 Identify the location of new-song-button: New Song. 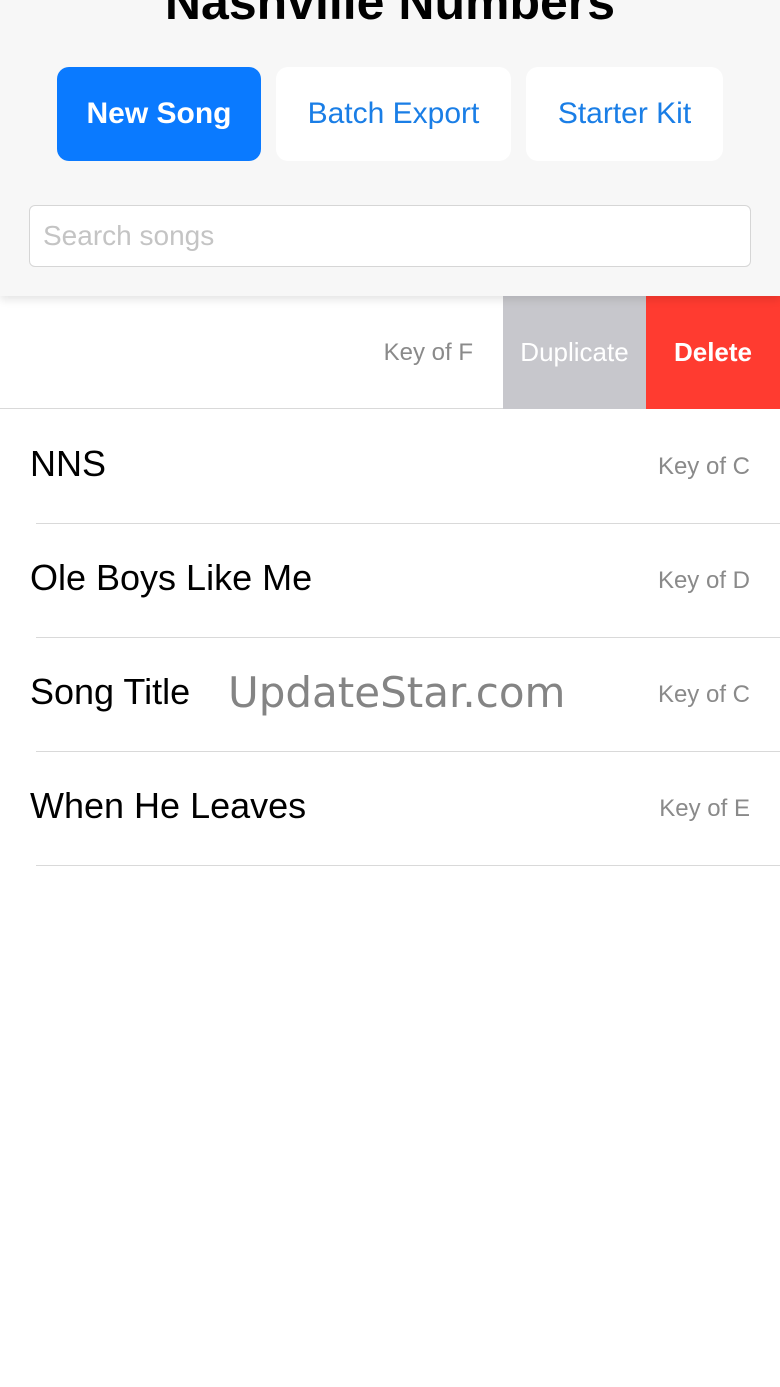
(159, 114).